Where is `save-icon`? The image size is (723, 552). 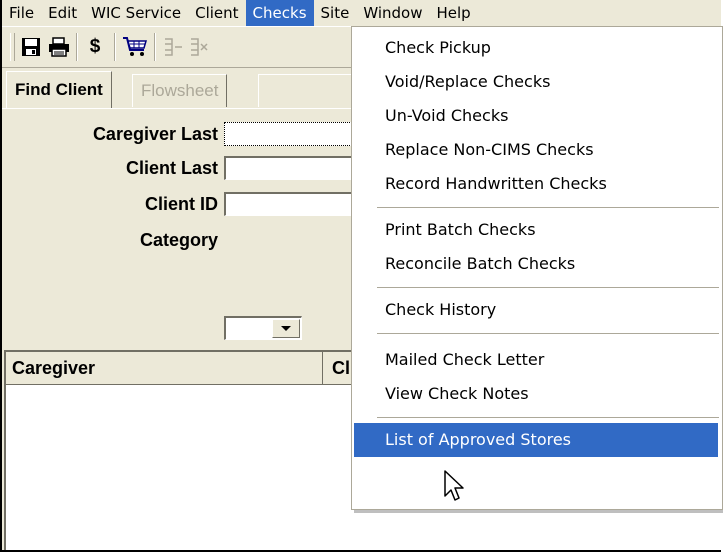
save-icon is located at coordinates (31, 47).